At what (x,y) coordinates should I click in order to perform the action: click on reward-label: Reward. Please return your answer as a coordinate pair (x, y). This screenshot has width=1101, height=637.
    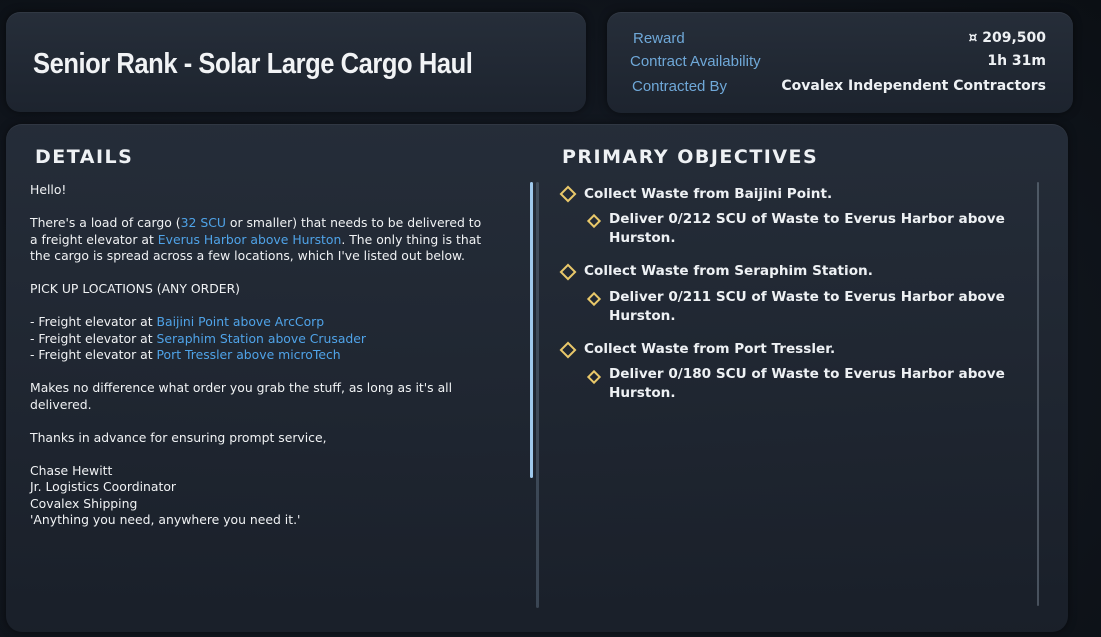
    Looking at the image, I should click on (659, 38).